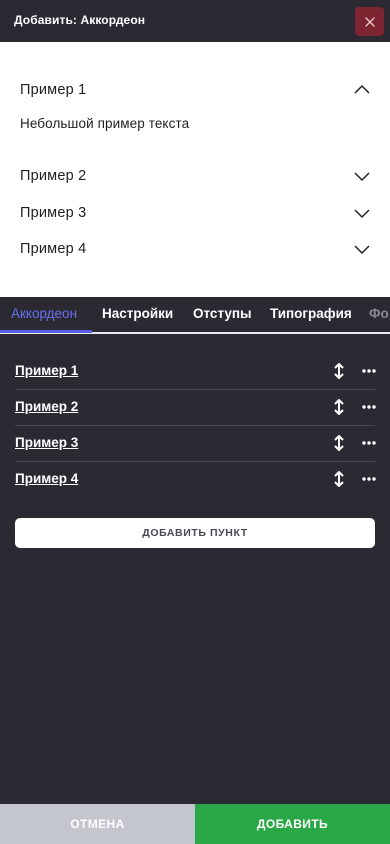 The height and width of the screenshot is (844, 390). What do you see at coordinates (46, 331) in the screenshot?
I see `active-tab-indicator` at bounding box center [46, 331].